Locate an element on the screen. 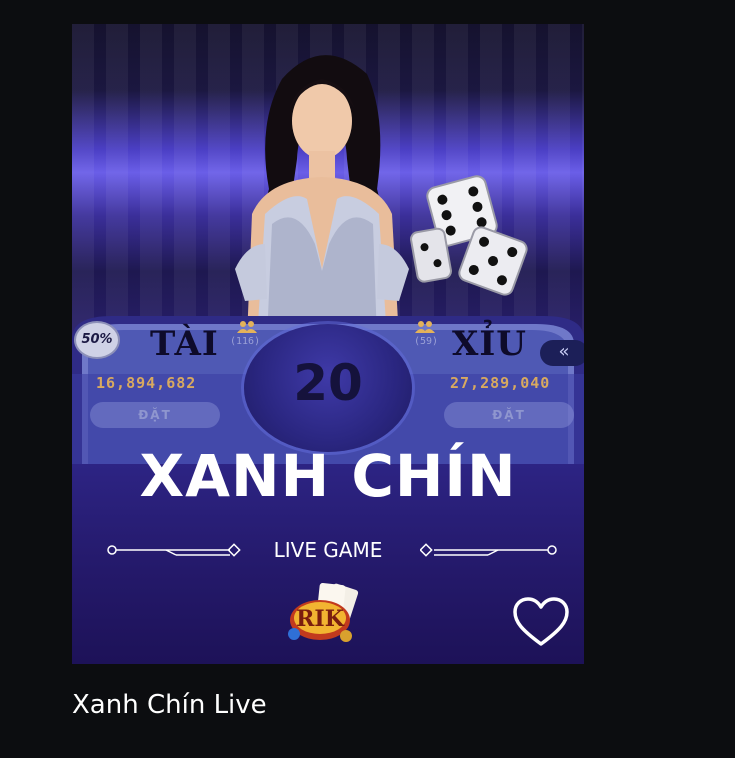 The height and width of the screenshot is (758, 735). collapse-arrow-button: « is located at coordinates (562, 353).